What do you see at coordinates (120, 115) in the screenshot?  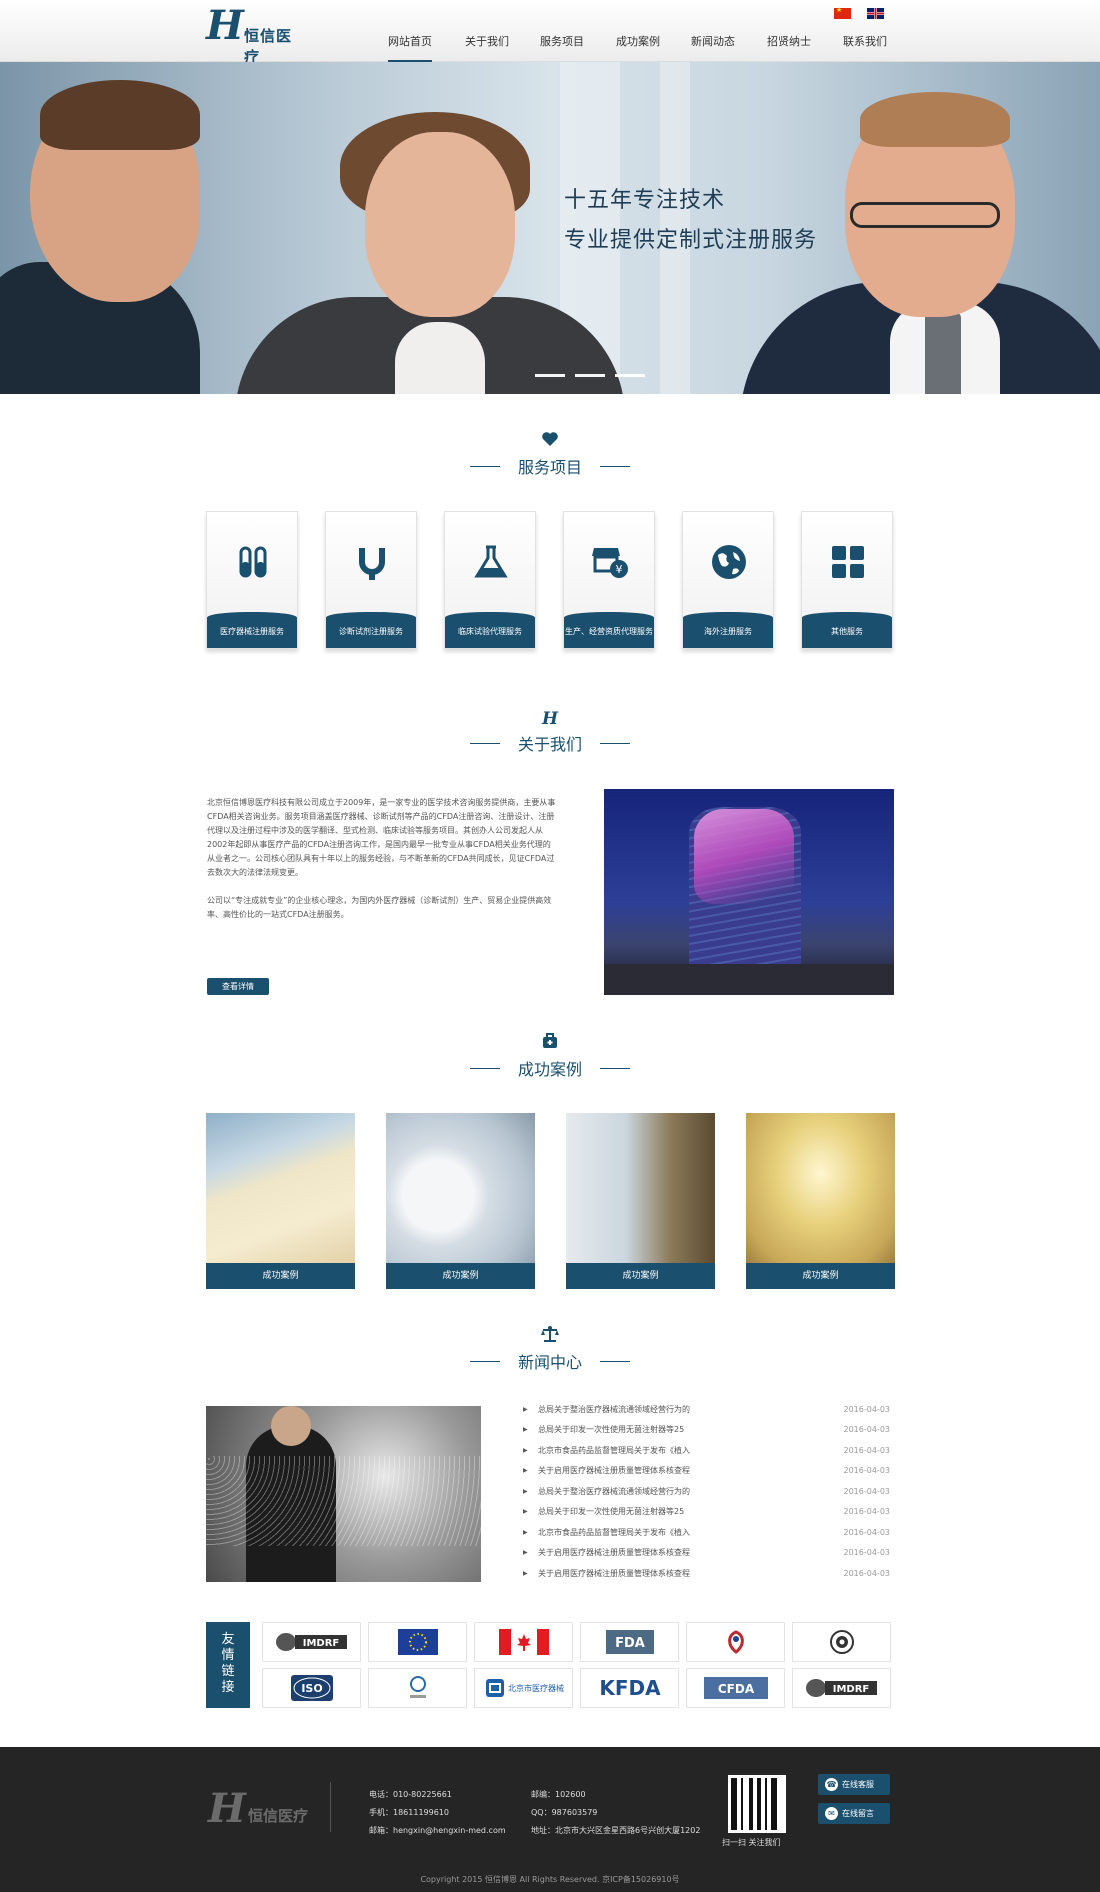 I see `person-left-hair` at bounding box center [120, 115].